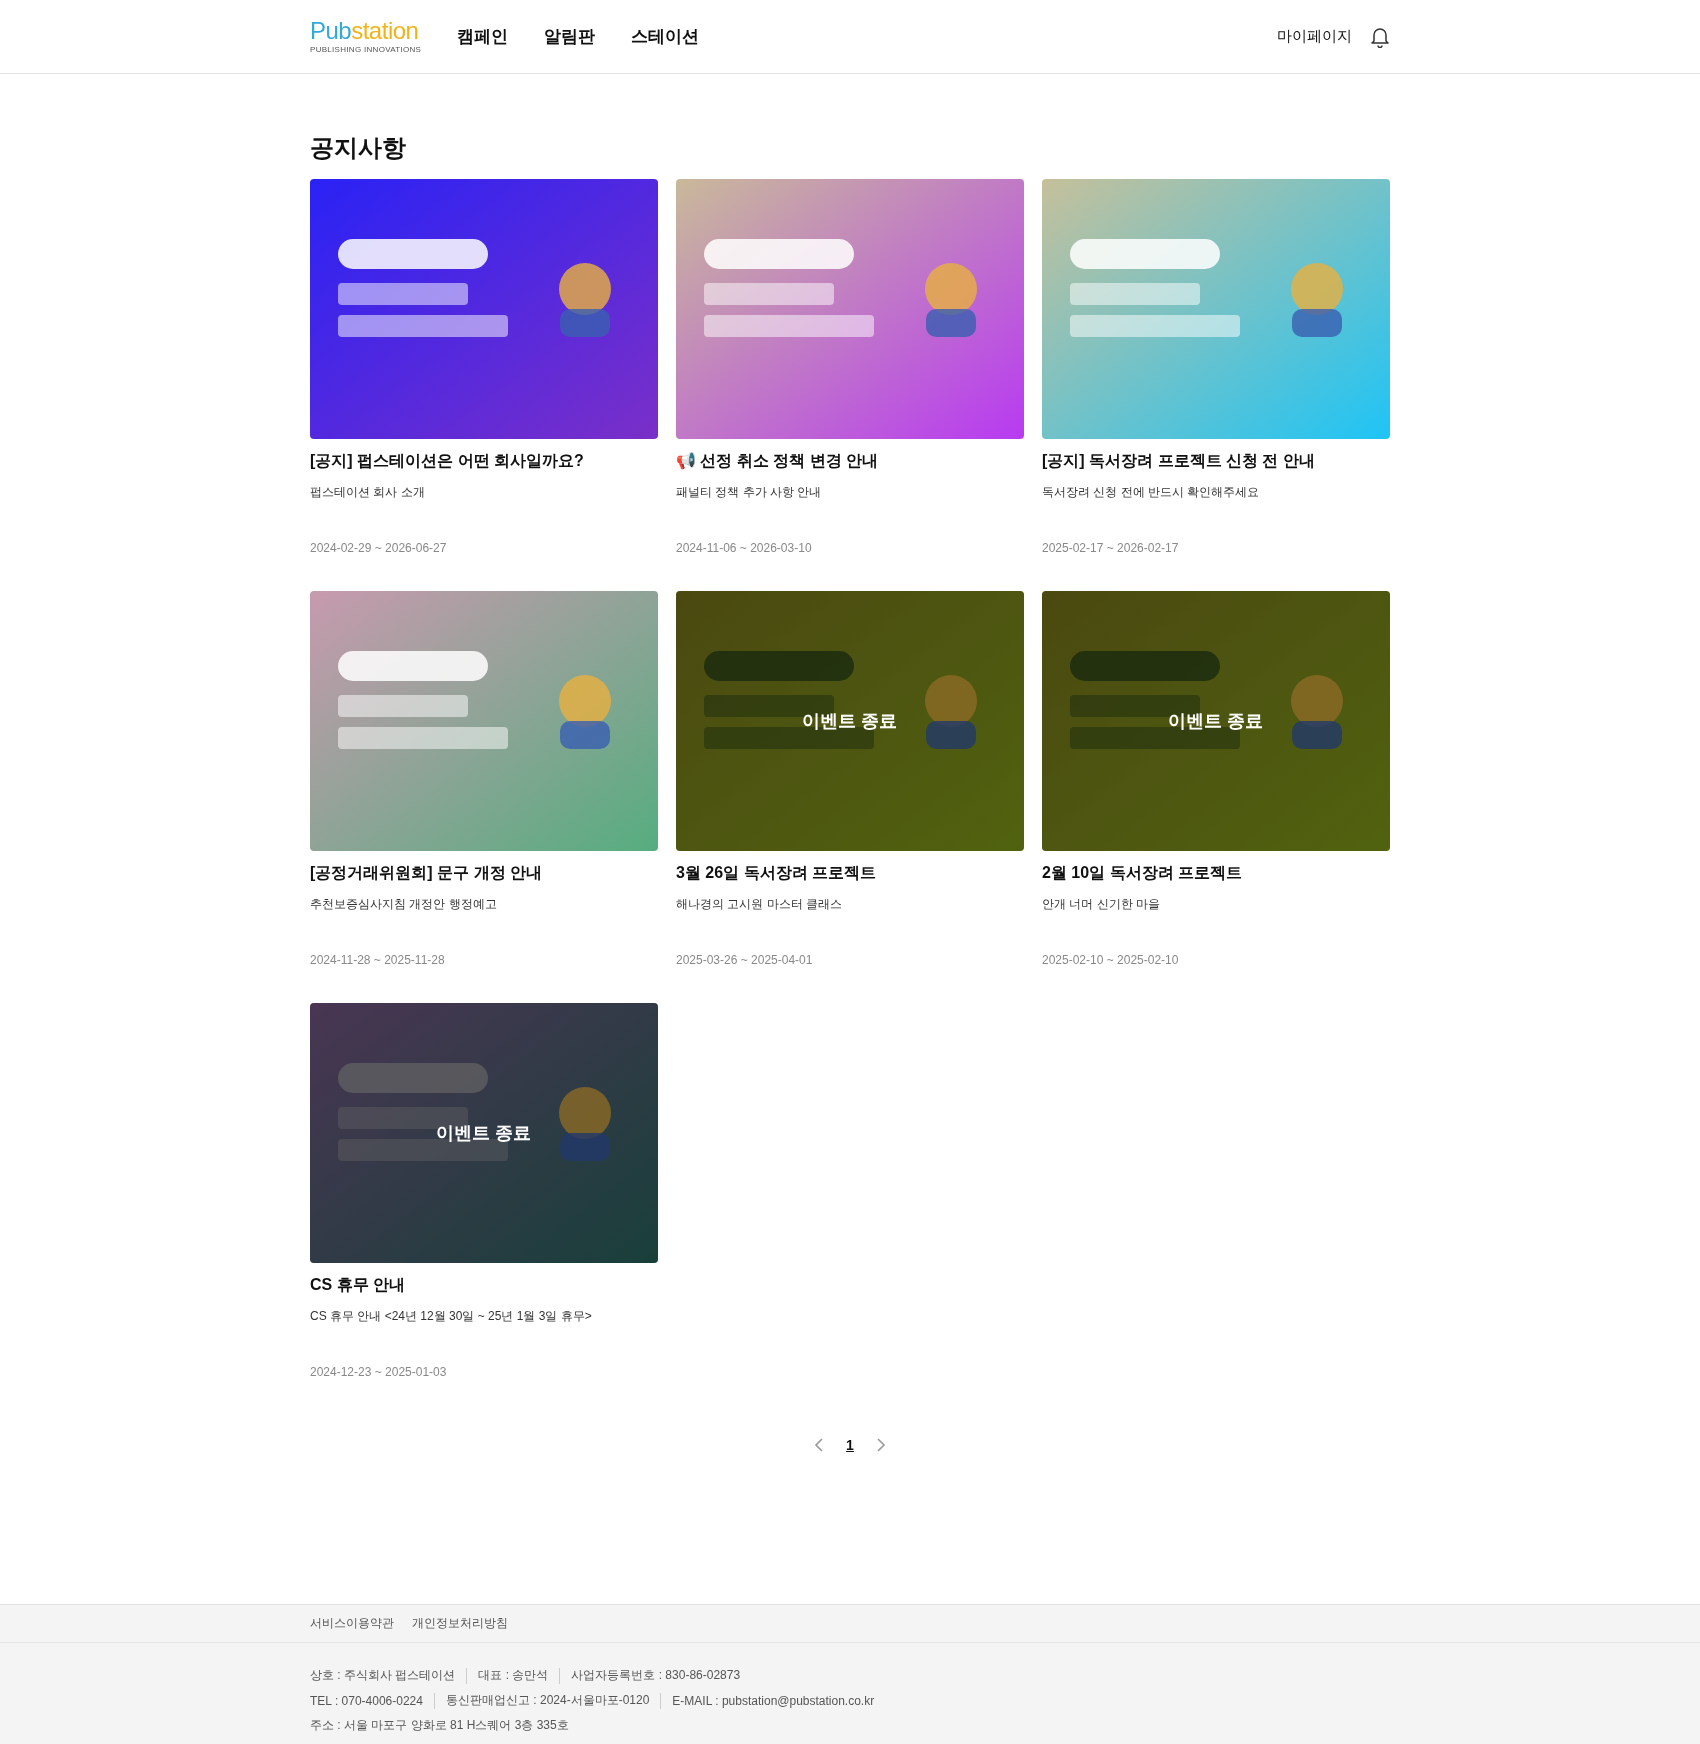 The height and width of the screenshot is (1744, 1700). What do you see at coordinates (570, 36) in the screenshot?
I see `nav-link: 알림판` at bounding box center [570, 36].